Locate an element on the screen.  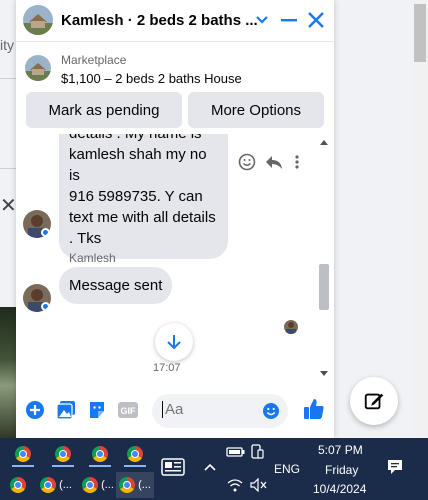
sender-name: Kamlesh is located at coordinates (92, 258).